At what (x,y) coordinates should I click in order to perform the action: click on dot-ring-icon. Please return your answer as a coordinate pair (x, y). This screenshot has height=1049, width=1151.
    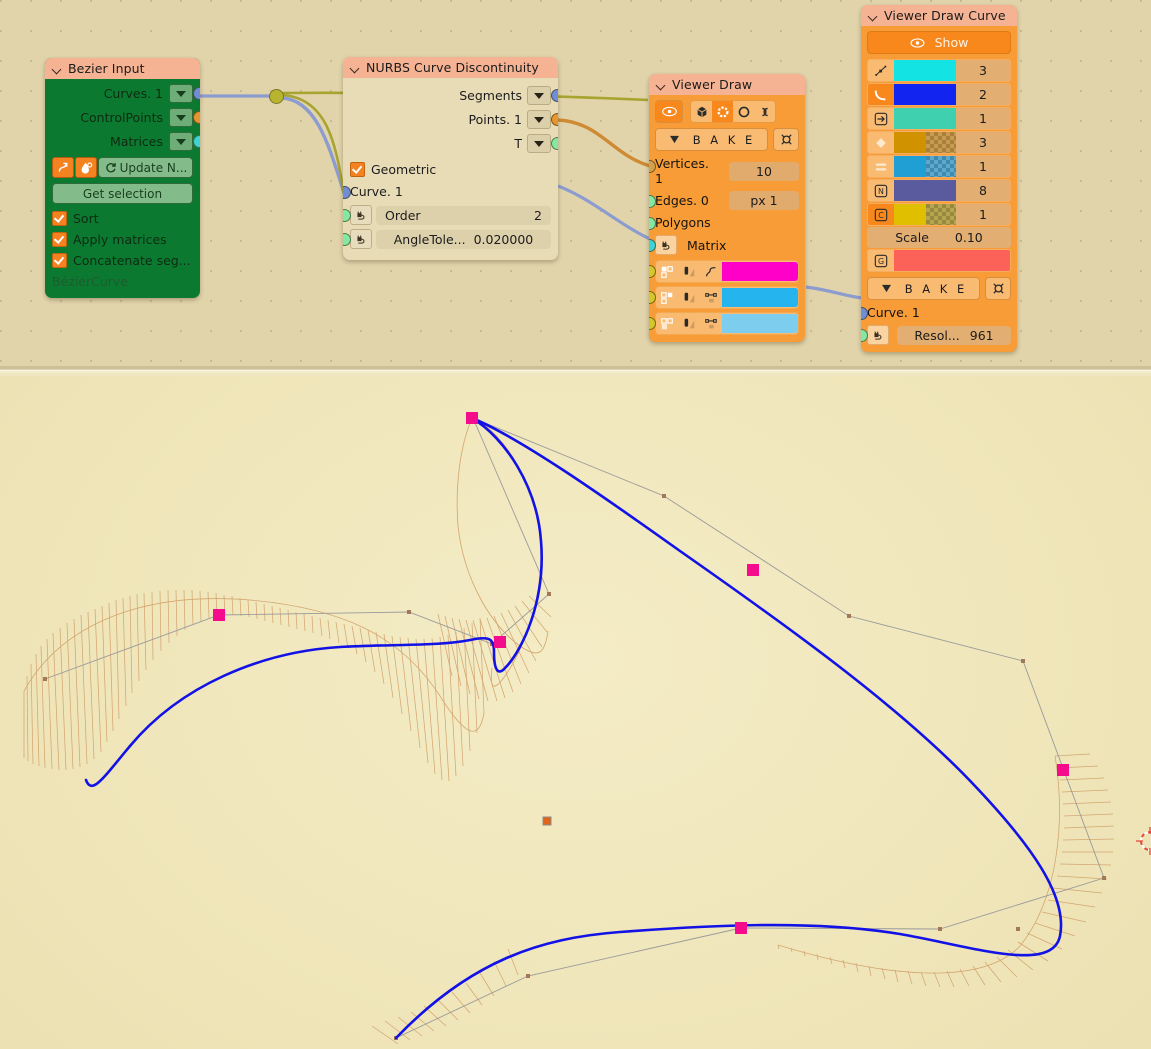
    Looking at the image, I should click on (722, 111).